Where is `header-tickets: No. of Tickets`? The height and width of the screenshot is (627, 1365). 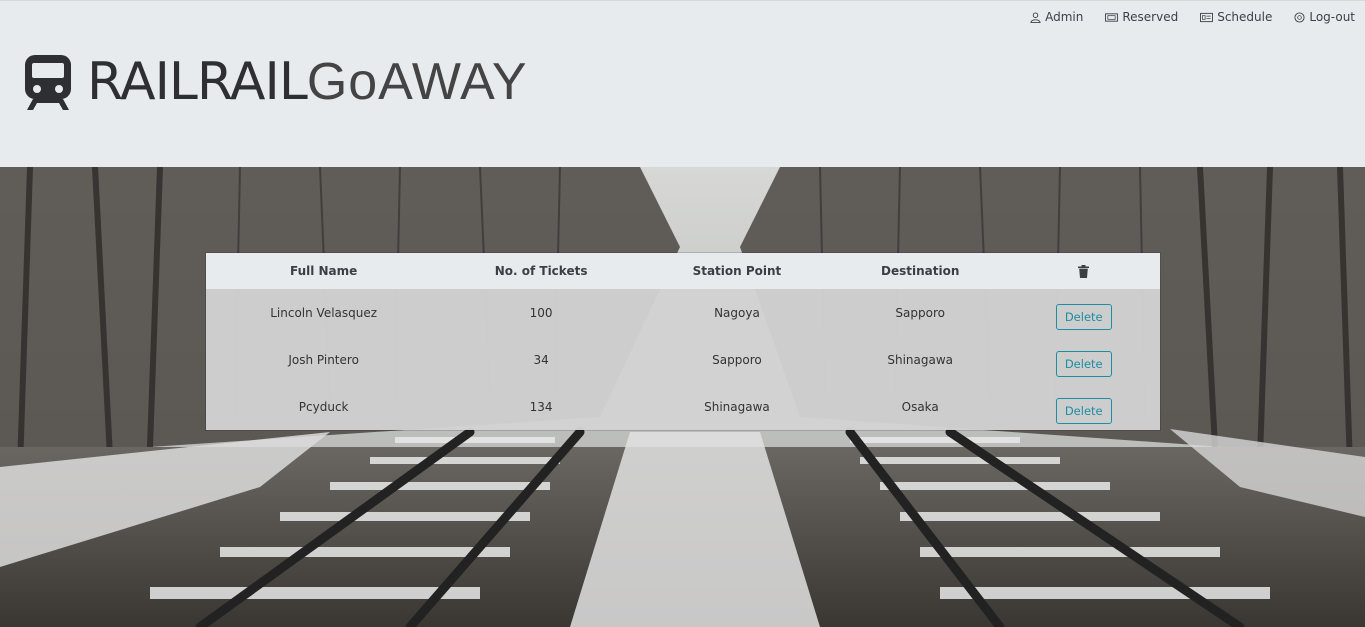 header-tickets: No. of Tickets is located at coordinates (541, 271).